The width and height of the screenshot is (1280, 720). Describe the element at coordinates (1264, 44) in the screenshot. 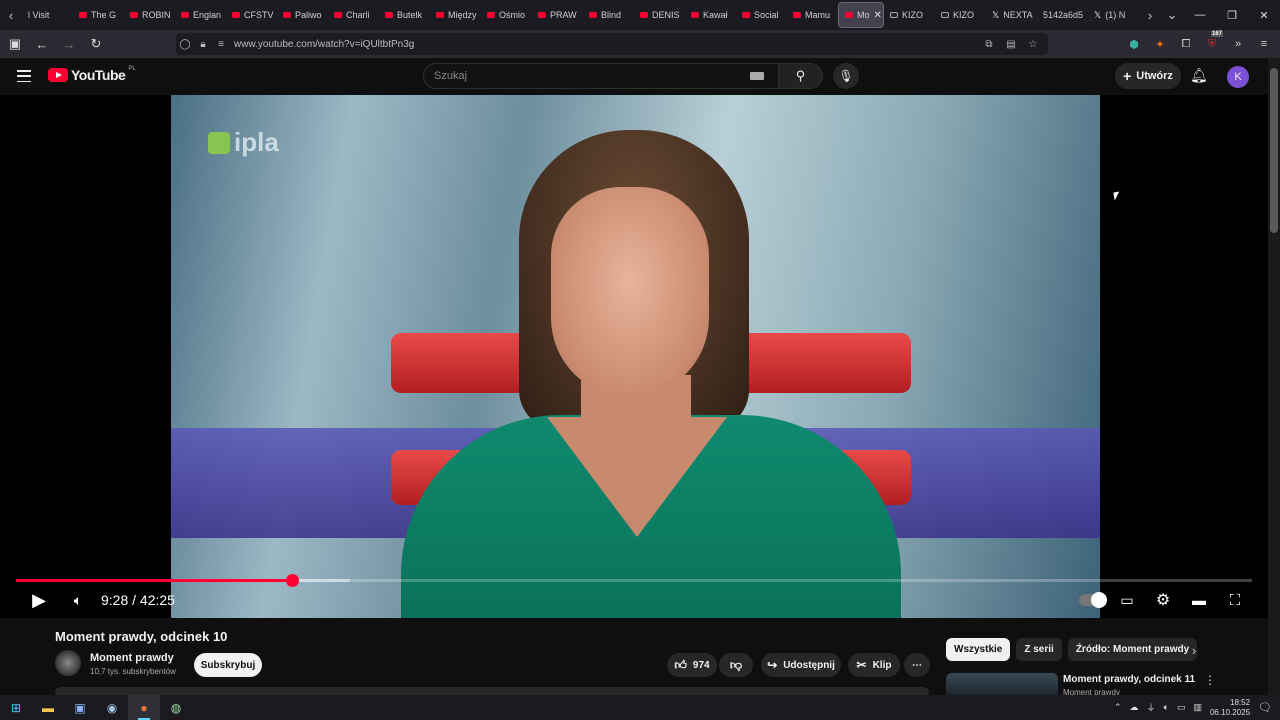

I see `app-menu-icon: ≡` at that location.